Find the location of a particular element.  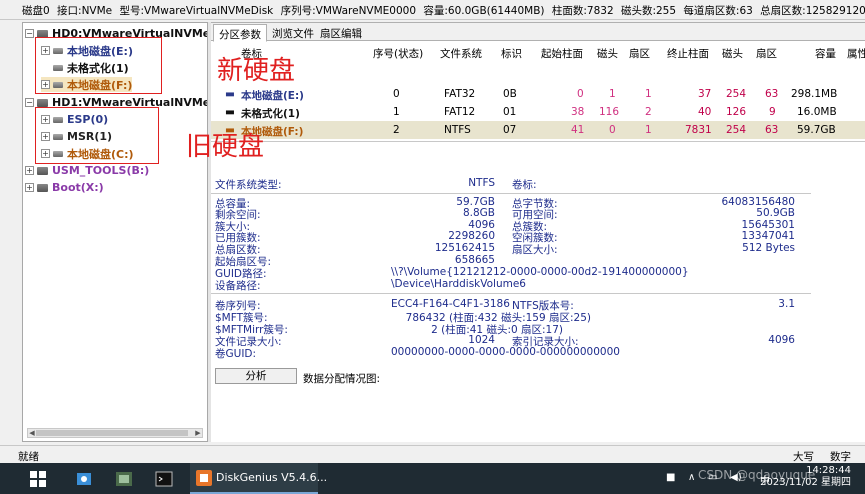

col-header-end-sector: 扇区 is located at coordinates (766, 54).